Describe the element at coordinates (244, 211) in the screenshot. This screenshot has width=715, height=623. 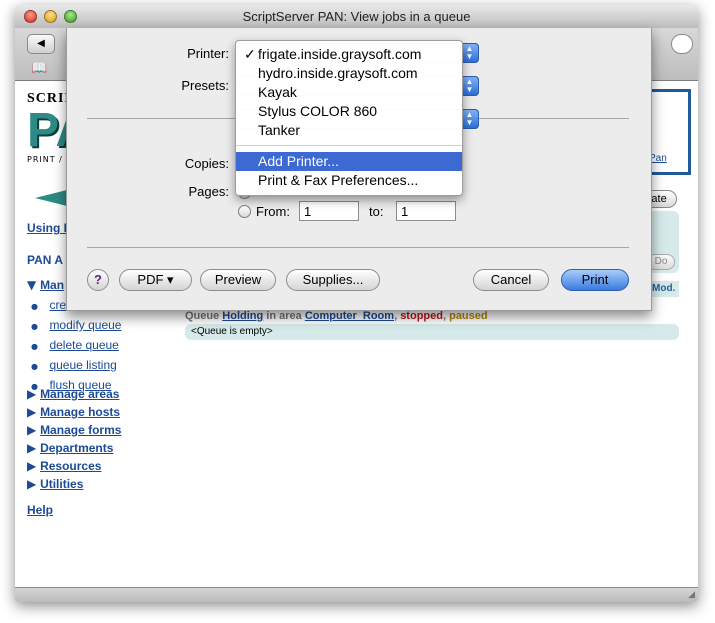
I see `pages-from-radio` at that location.